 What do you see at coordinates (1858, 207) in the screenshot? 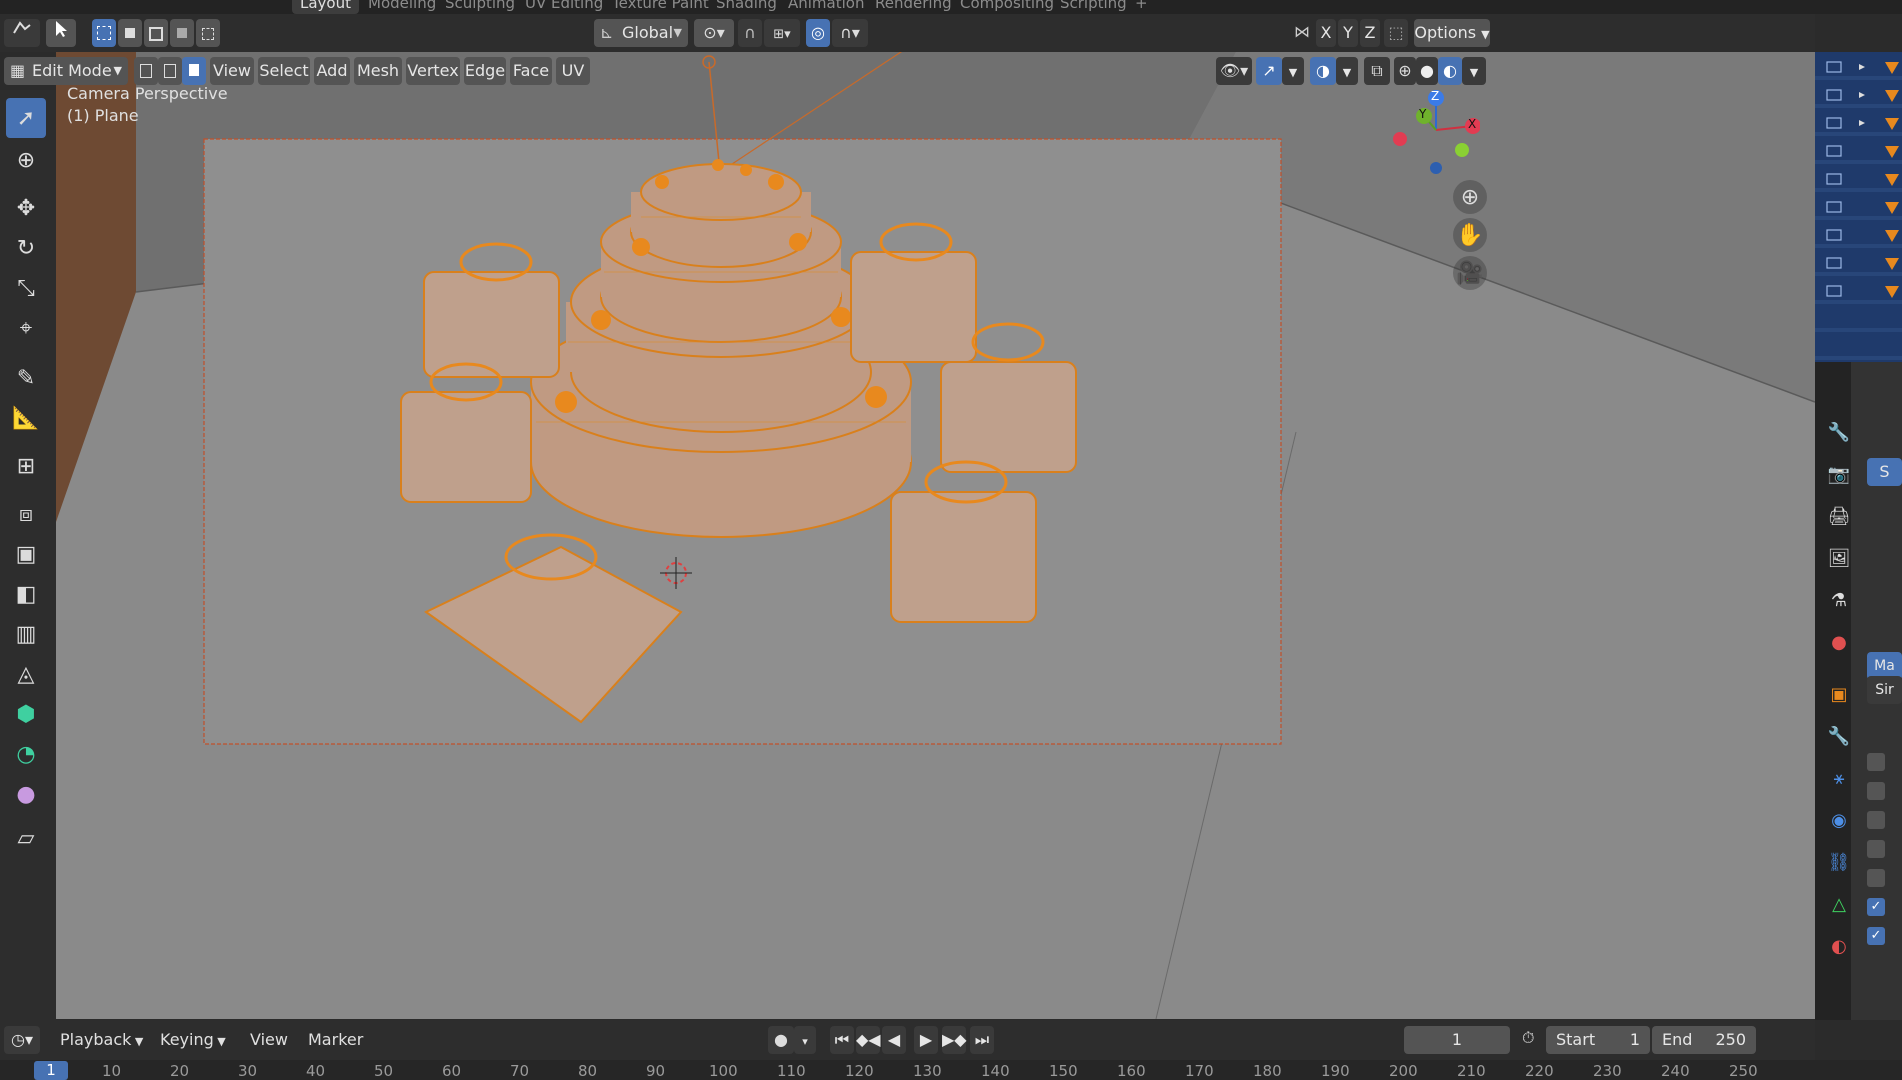
I see `outliner-panel` at bounding box center [1858, 207].